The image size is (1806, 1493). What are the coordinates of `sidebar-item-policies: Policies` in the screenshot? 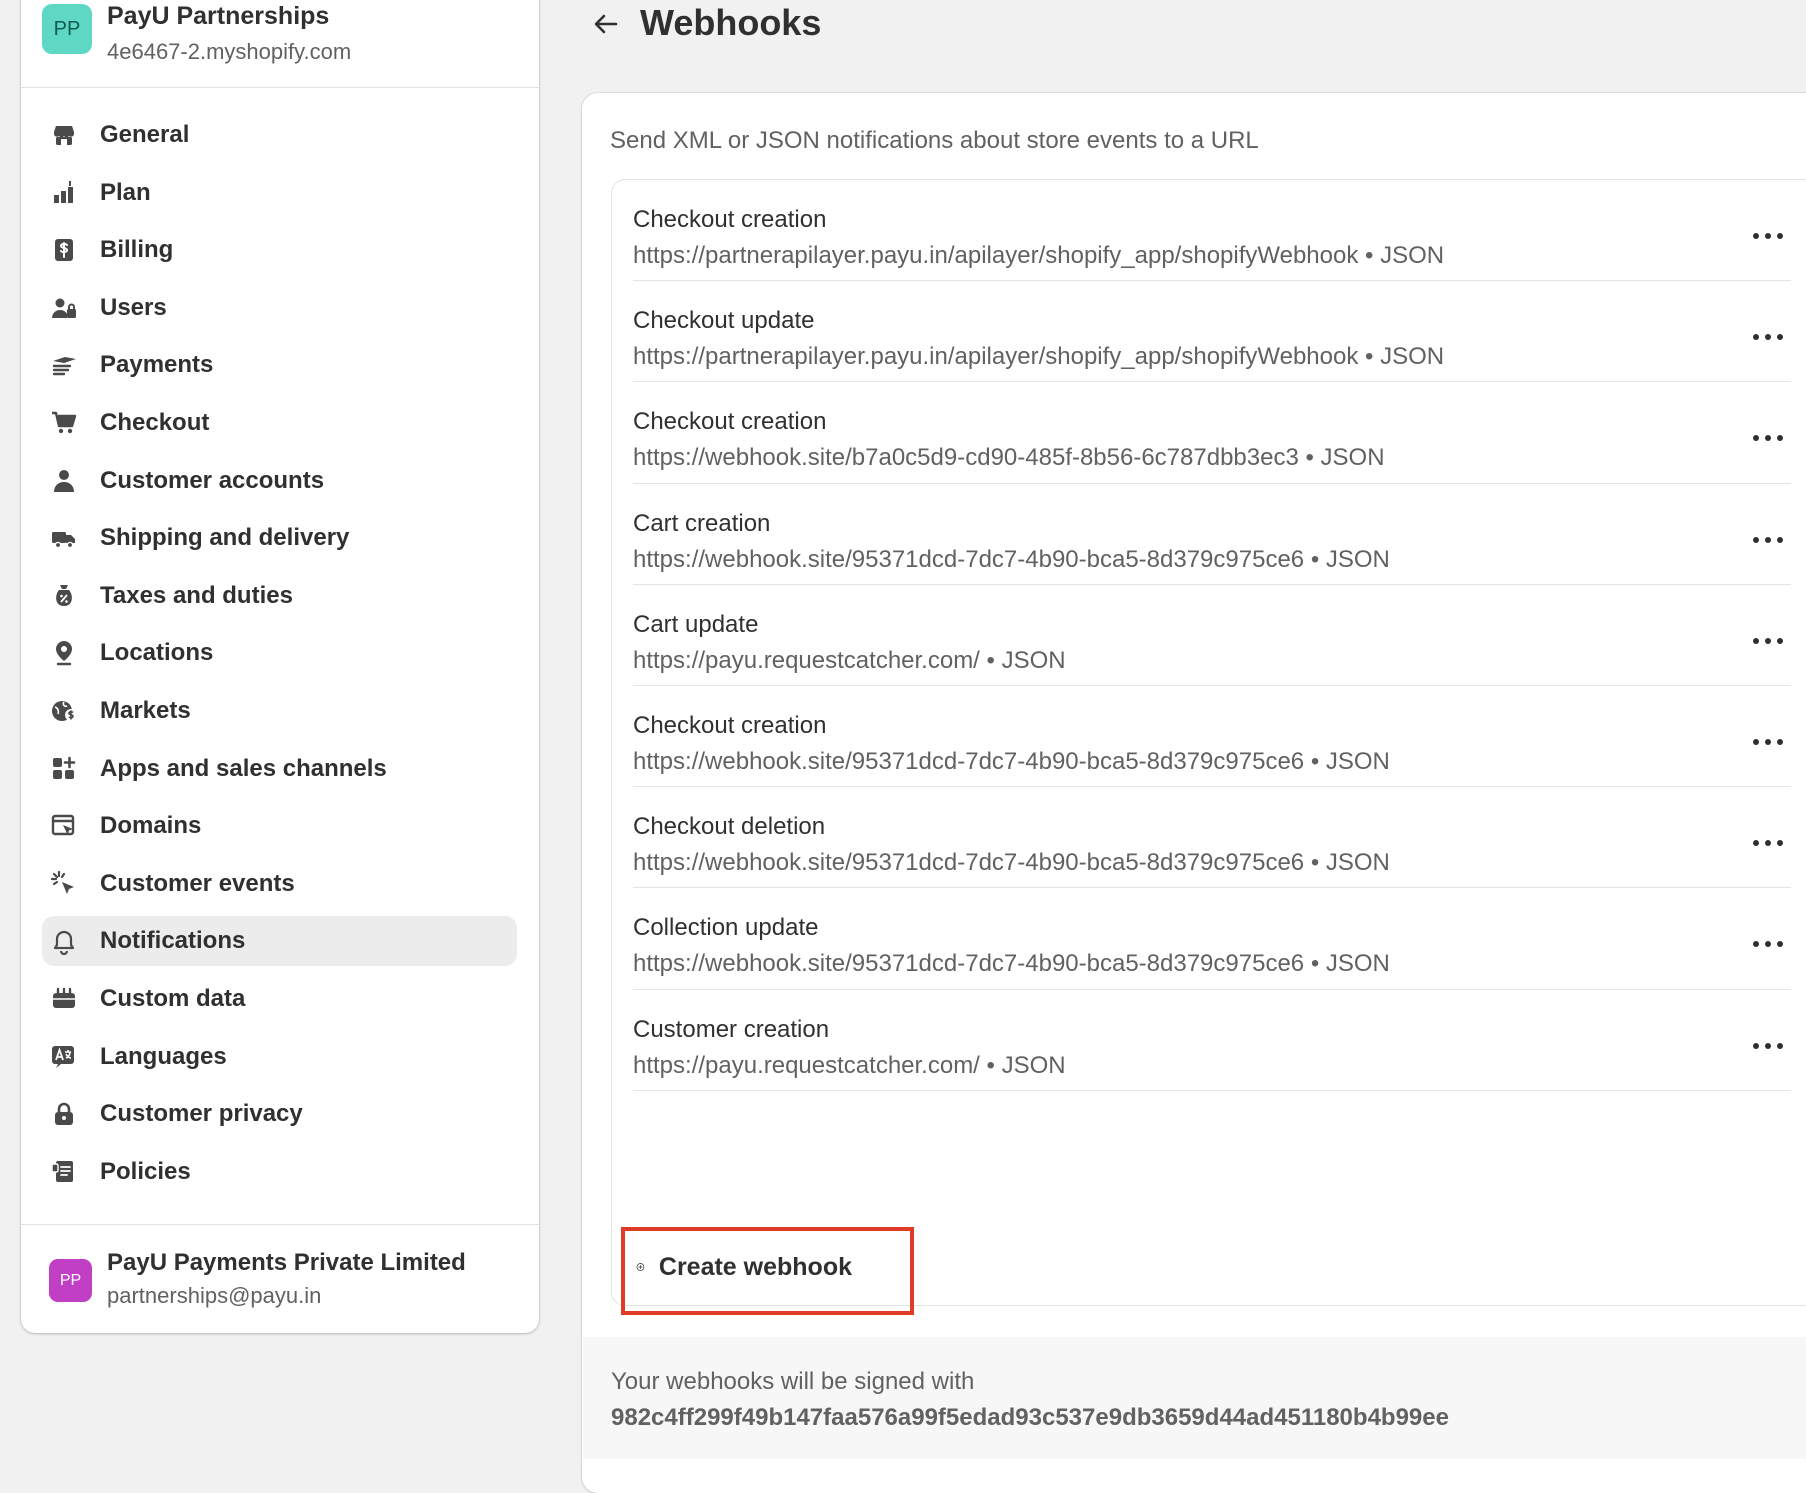 It's located at (279, 1172).